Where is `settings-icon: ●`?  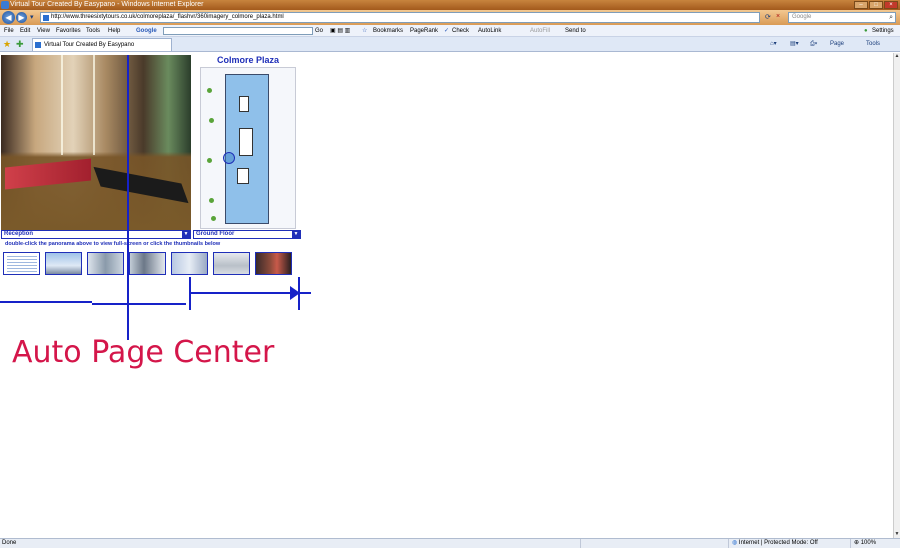 settings-icon: ● is located at coordinates (866, 31).